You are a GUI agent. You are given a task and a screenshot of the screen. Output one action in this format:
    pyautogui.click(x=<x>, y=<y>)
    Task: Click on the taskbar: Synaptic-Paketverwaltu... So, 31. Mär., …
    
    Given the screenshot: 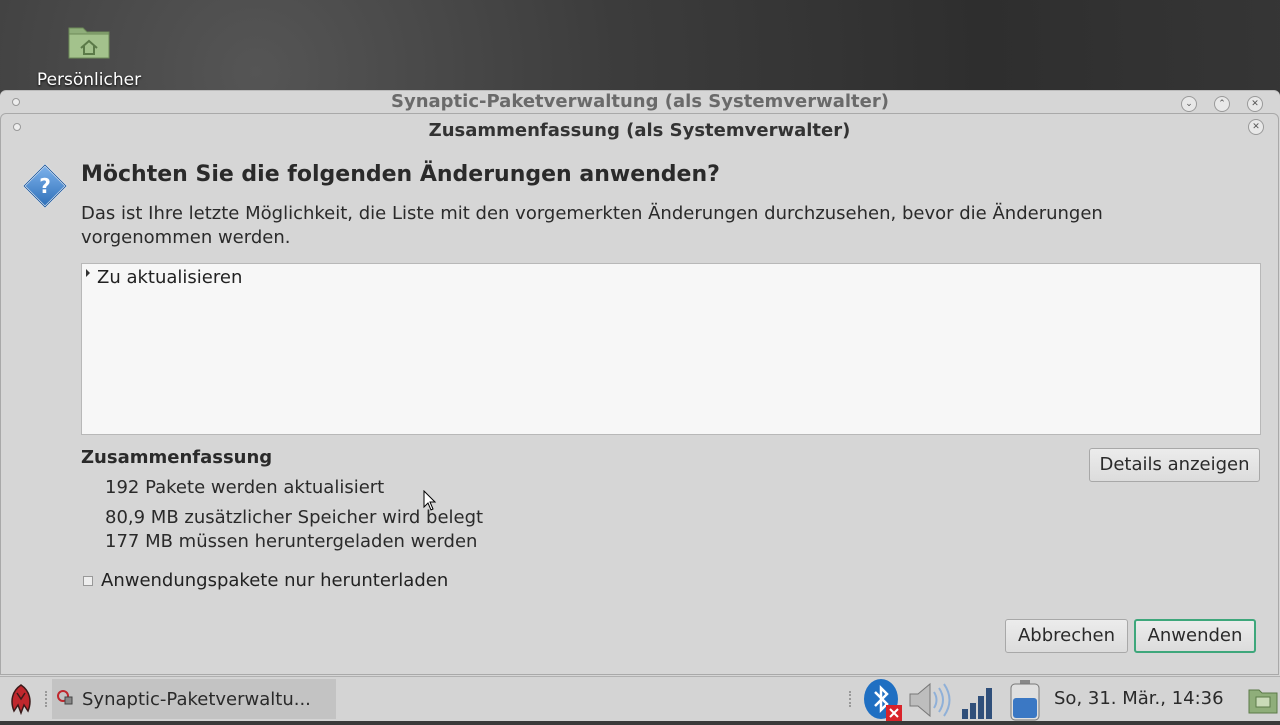 What is the action you would take?
    pyautogui.click(x=640, y=698)
    